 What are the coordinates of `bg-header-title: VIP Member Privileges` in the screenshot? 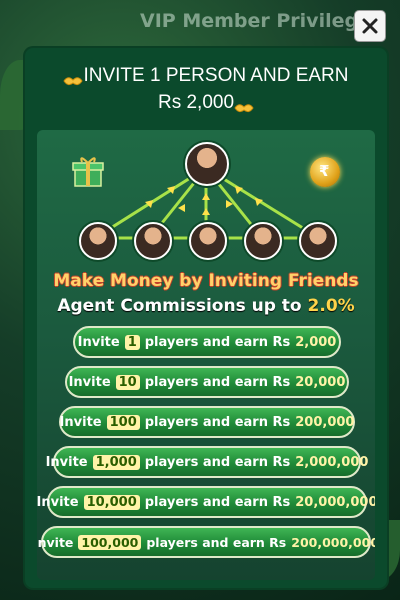 It's located at (261, 21).